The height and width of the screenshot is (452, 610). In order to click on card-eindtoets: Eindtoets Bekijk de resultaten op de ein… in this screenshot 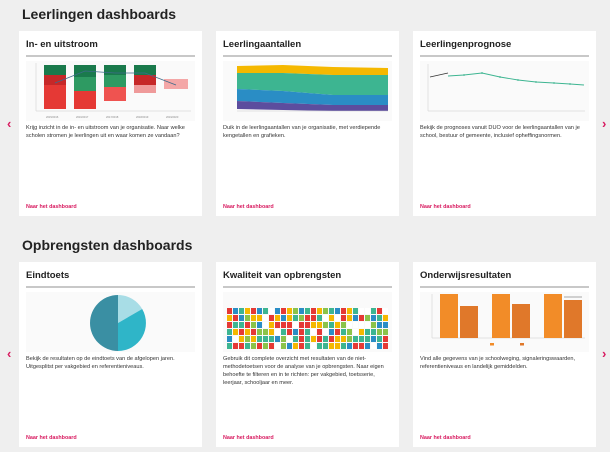, I will do `click(110, 354)`.